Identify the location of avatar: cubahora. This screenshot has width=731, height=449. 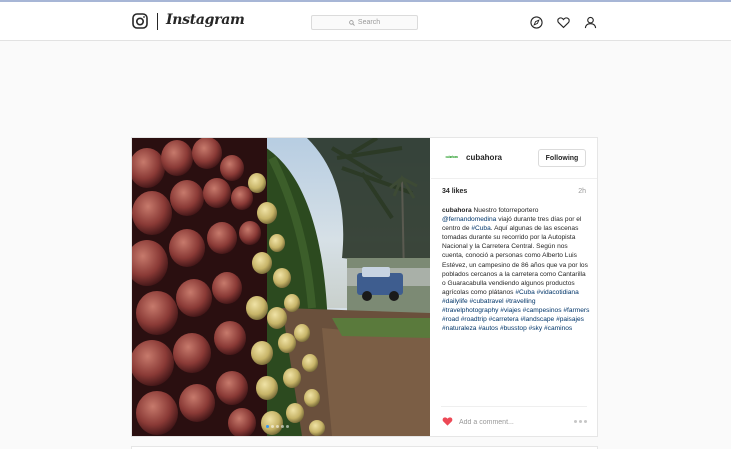
(451, 157).